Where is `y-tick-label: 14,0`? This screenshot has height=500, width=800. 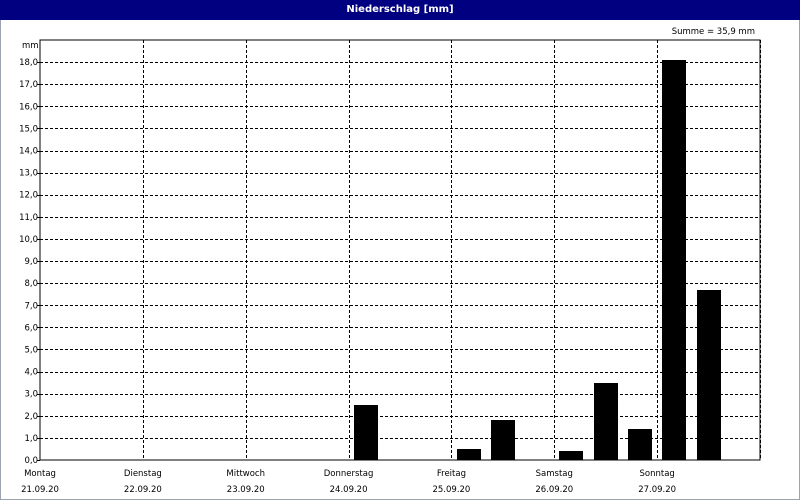
y-tick-label: 14,0 is located at coordinates (28, 152).